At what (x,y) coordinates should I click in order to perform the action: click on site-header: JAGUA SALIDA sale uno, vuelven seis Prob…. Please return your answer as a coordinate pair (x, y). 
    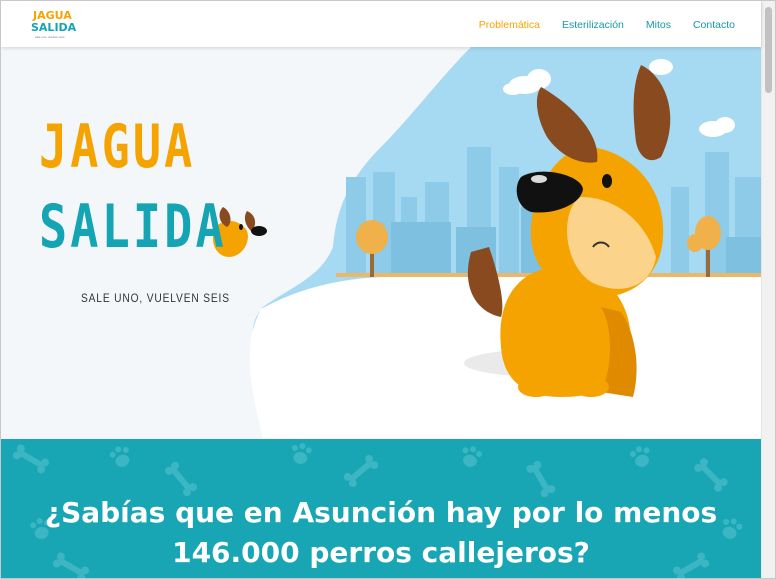
    Looking at the image, I should click on (381, 24).